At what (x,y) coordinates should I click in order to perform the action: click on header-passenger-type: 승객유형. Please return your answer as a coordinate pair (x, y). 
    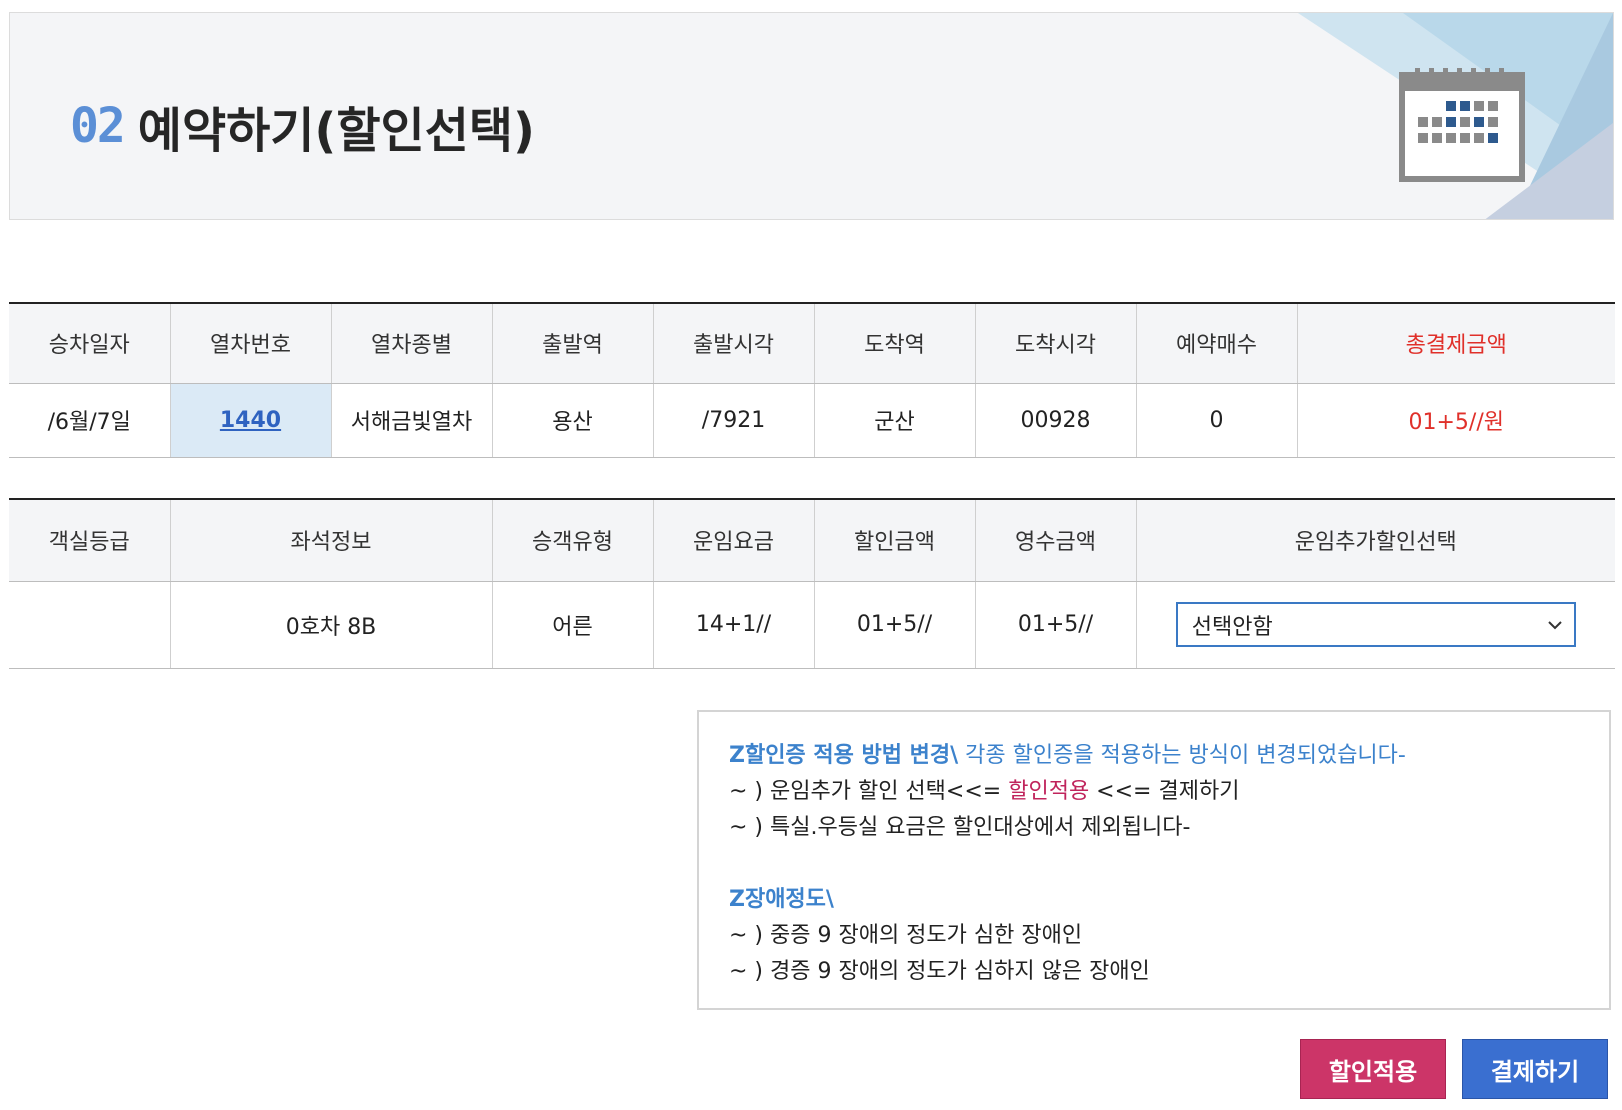
    Looking at the image, I should click on (573, 540).